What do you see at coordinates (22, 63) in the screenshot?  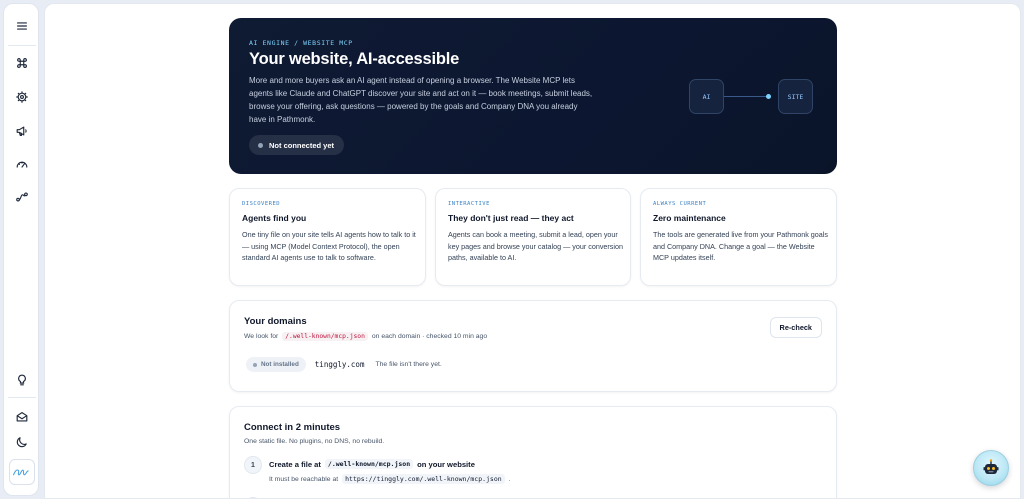 I see `command-icon` at bounding box center [22, 63].